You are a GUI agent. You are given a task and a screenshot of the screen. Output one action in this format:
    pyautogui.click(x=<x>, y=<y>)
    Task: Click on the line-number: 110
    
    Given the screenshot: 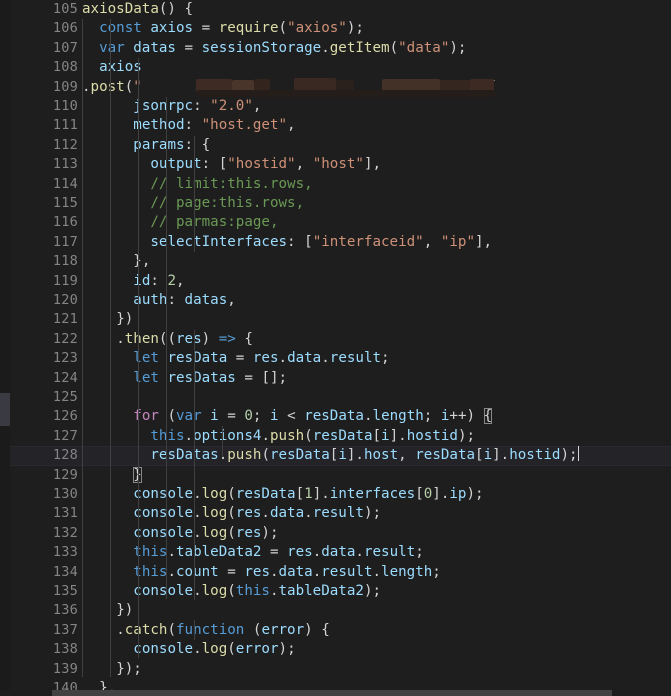 What is the action you would take?
    pyautogui.click(x=65, y=106)
    